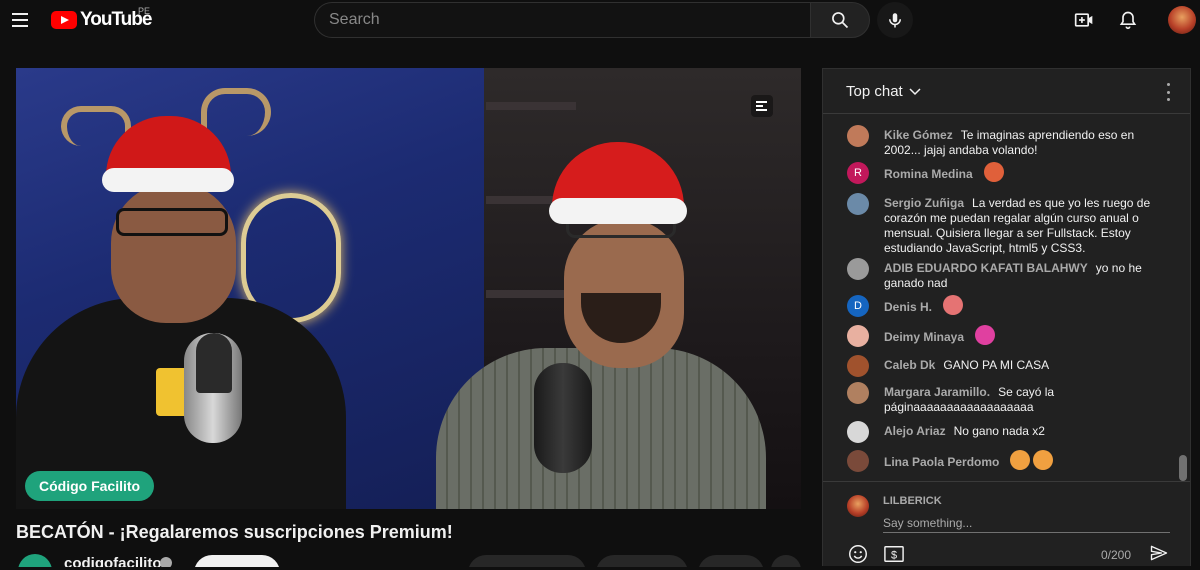  I want to click on chat-author: Deimy Minaya, so click(924, 337).